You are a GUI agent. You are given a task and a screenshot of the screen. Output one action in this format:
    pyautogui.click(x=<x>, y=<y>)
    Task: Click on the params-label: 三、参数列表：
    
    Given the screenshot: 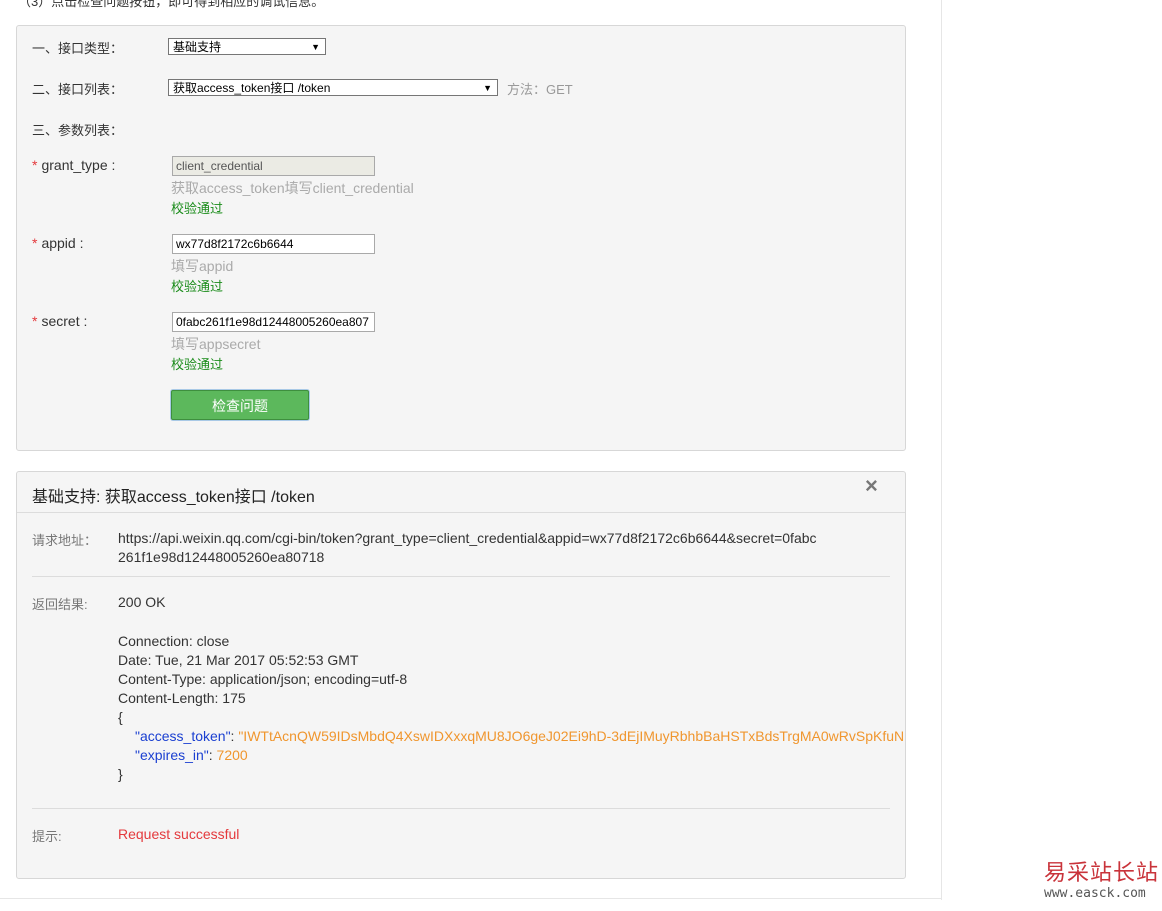 What is the action you would take?
    pyautogui.click(x=78, y=130)
    